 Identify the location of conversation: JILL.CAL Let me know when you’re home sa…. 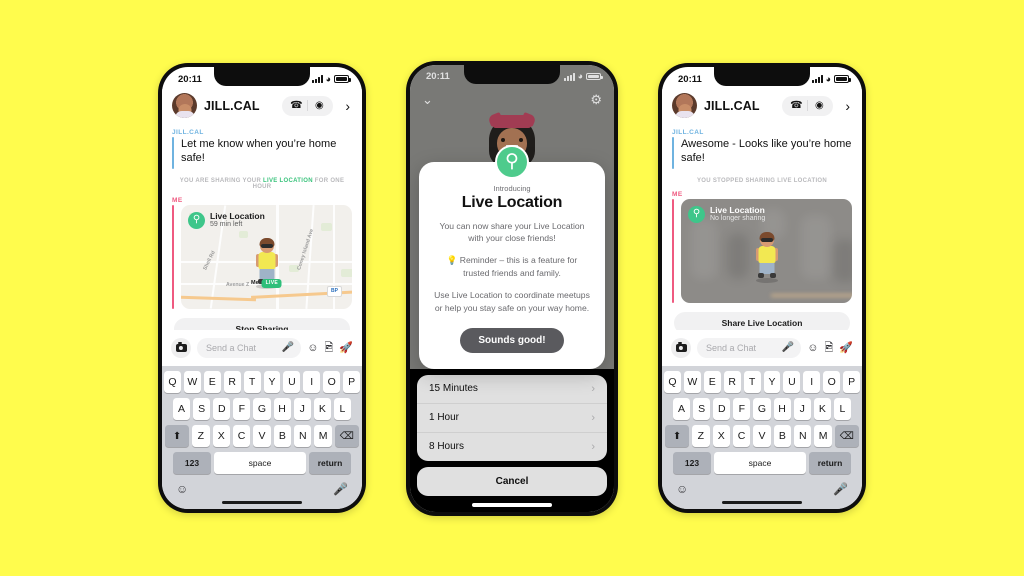
(262, 227).